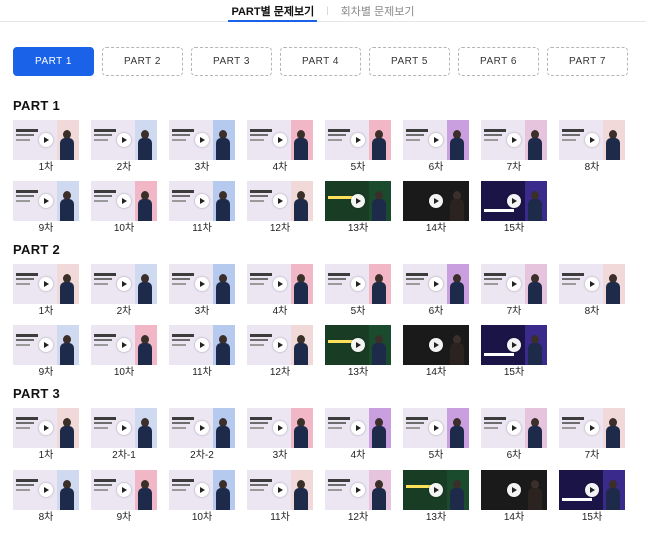  I want to click on part-6-button: PART 6, so click(498, 61).